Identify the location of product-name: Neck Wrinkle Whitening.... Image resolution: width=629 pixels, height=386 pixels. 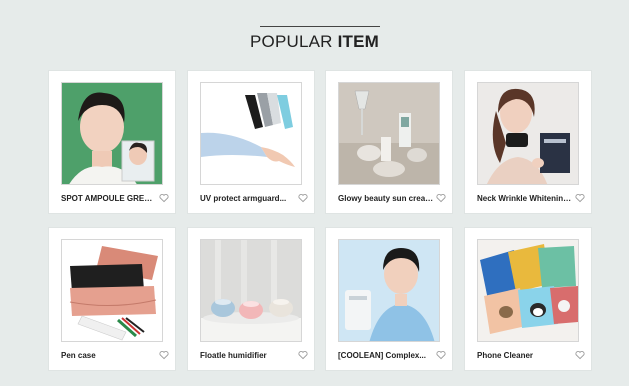
(525, 198).